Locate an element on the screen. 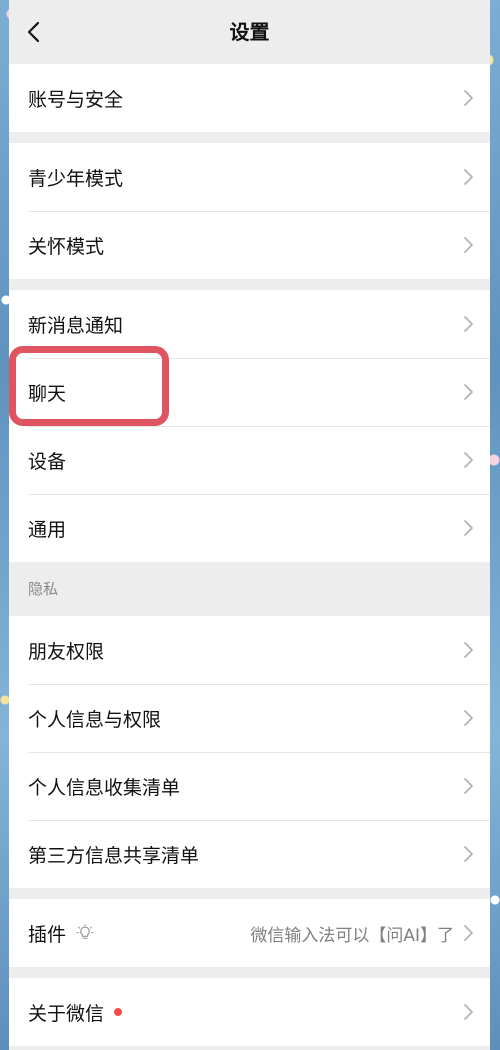  about-group: 关于微信 is located at coordinates (249, 1012).